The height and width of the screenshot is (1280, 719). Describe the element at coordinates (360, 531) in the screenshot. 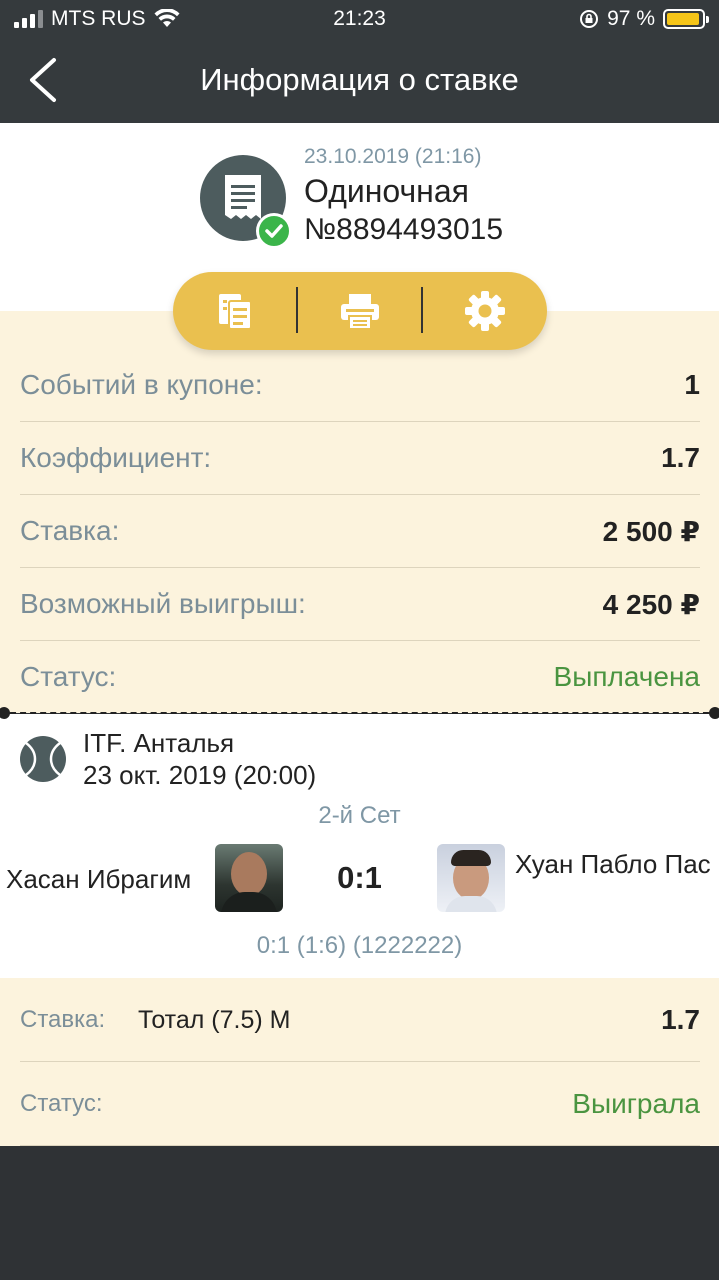

I see `info-row-stake: Ставка: 2 500 ₽` at that location.